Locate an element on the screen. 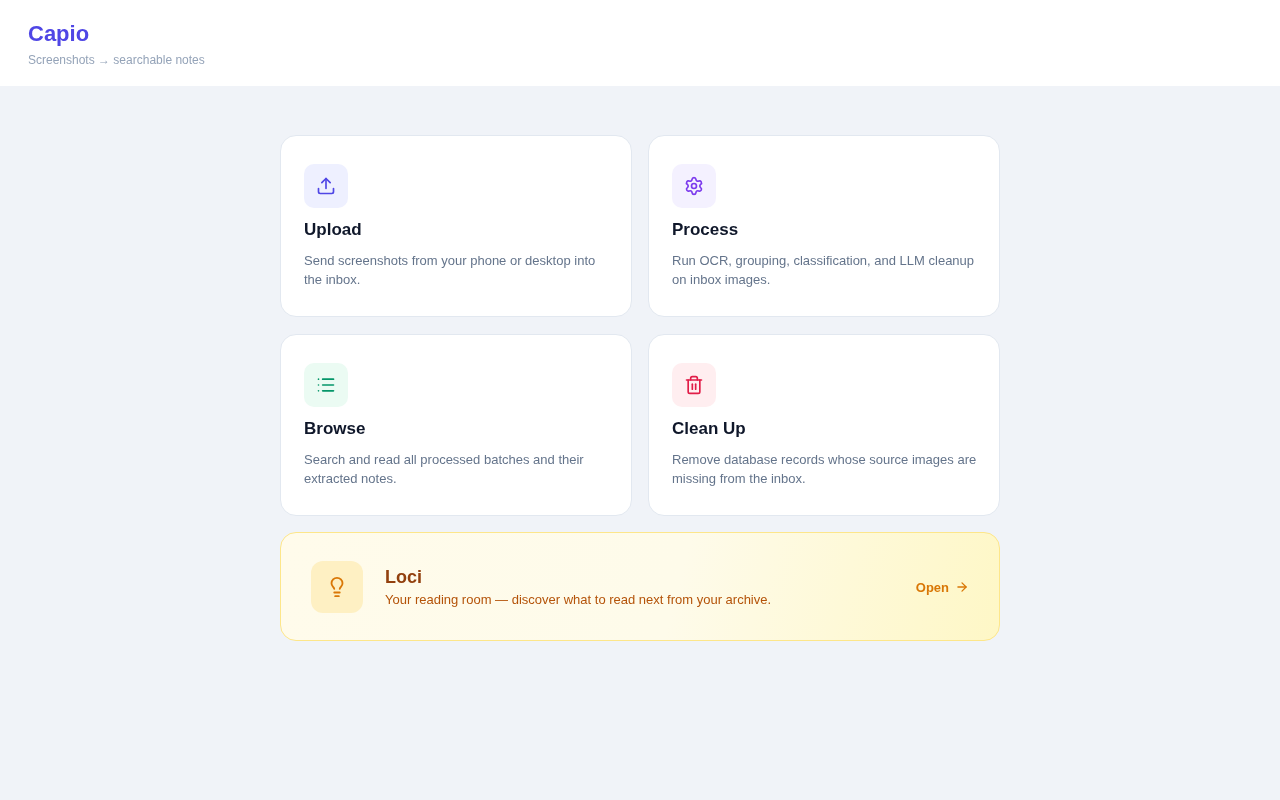  reading-room-banner: Loci Your reading room — discover what to read next from your archive. Open is located at coordinates (640, 586).